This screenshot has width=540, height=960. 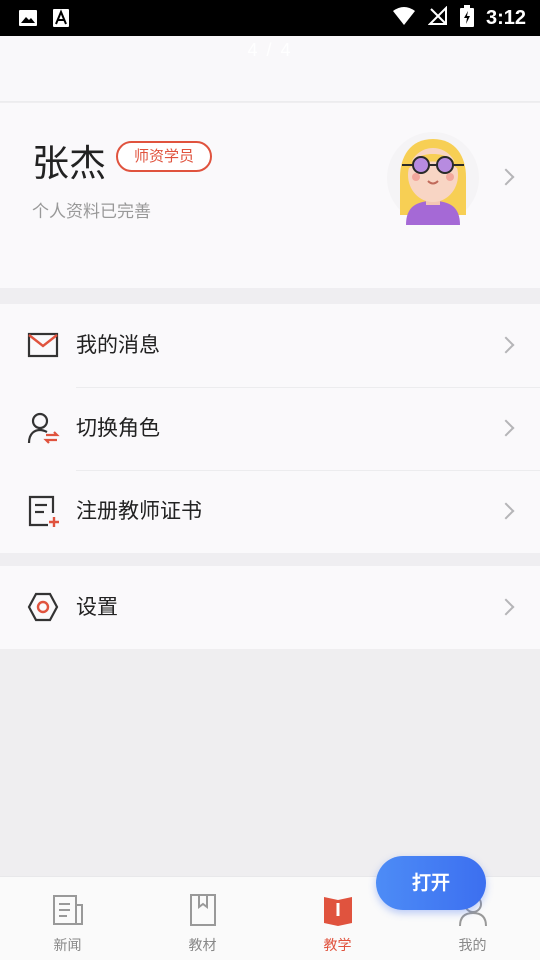 What do you see at coordinates (139, 511) in the screenshot?
I see `menu-item-label: 注册教师证书` at bounding box center [139, 511].